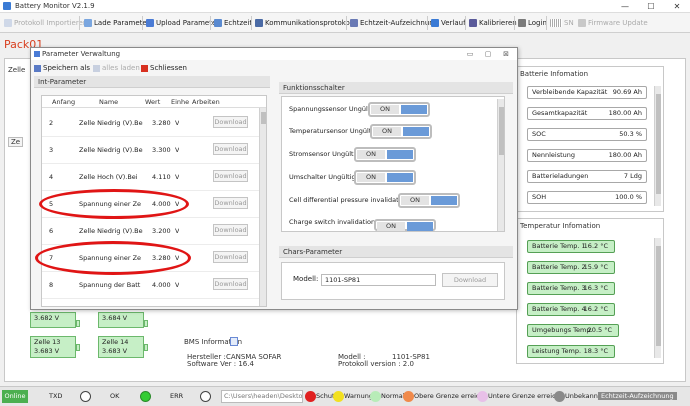 The height and width of the screenshot is (406, 690). I want to click on col-header-action: Arbeiten, so click(206, 102).